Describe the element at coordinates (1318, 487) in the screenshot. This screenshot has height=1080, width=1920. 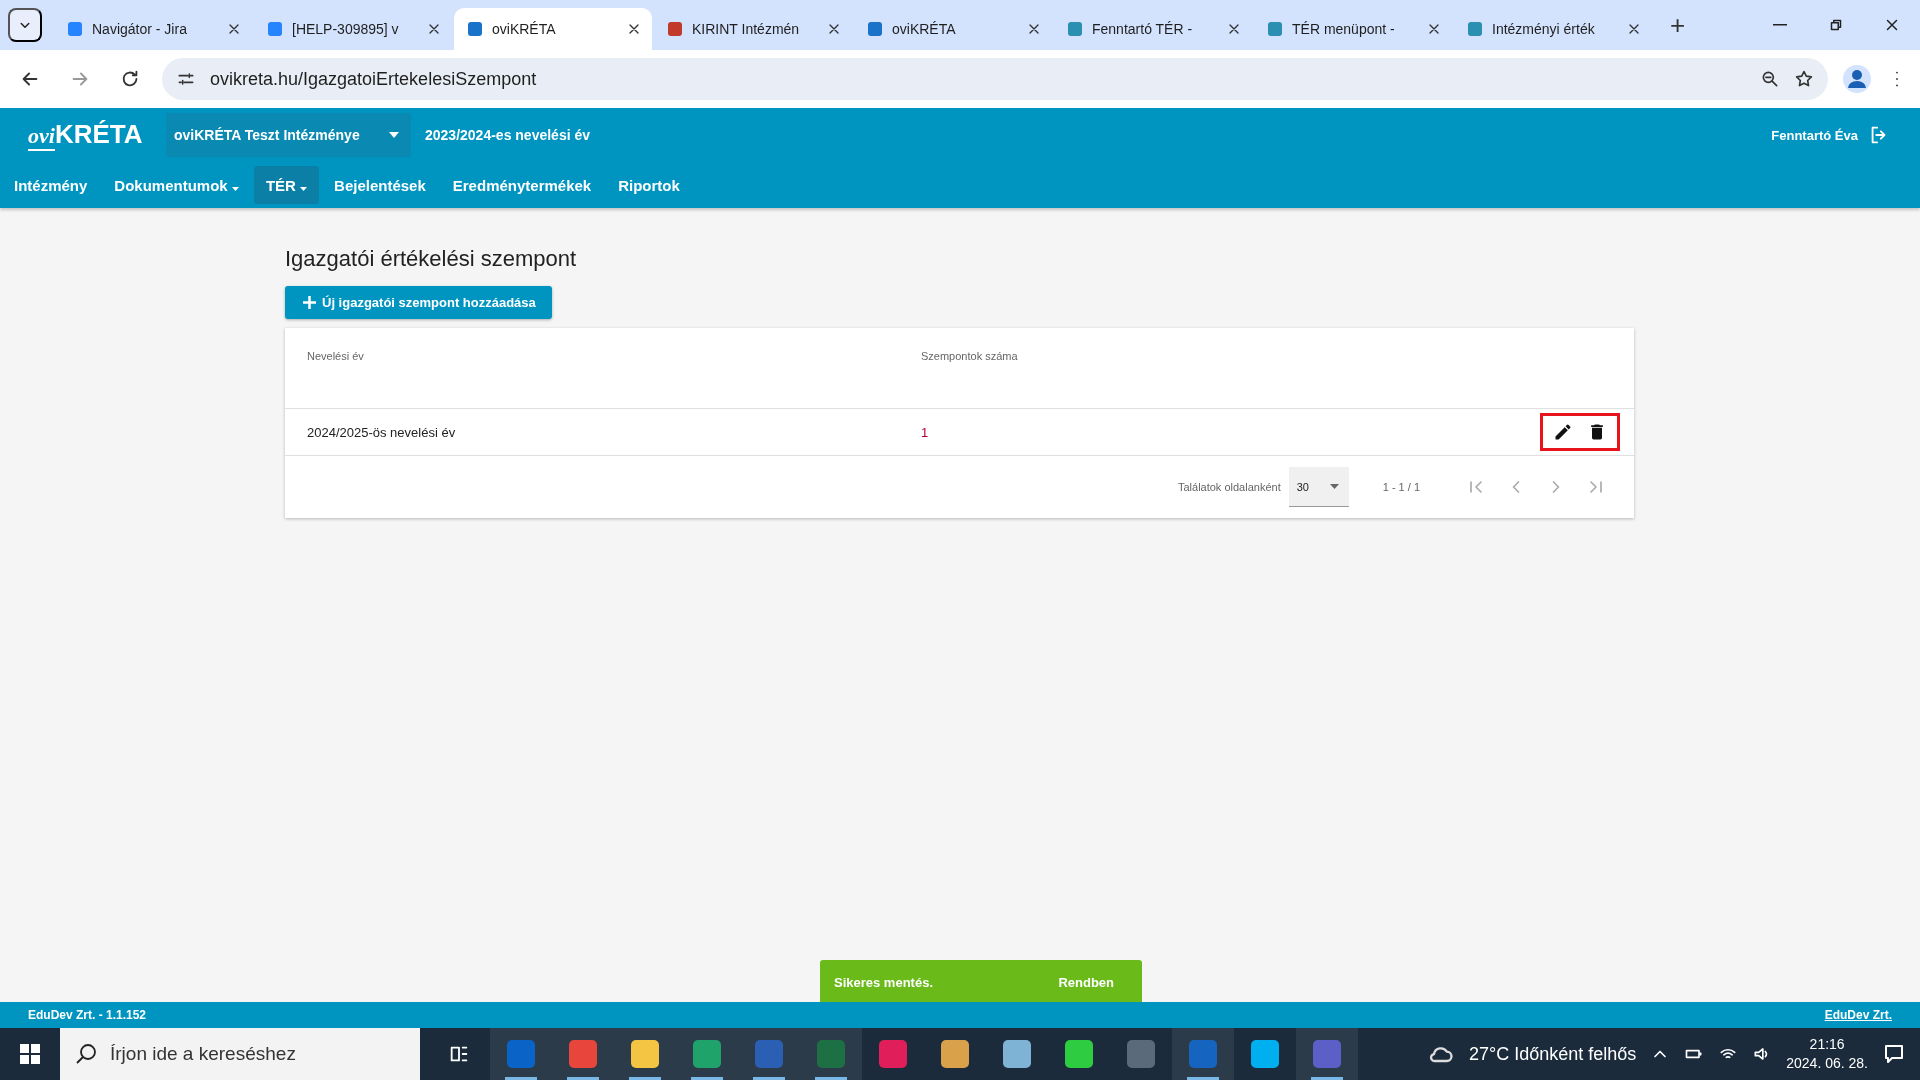
I see `page-size-select: 30` at that location.